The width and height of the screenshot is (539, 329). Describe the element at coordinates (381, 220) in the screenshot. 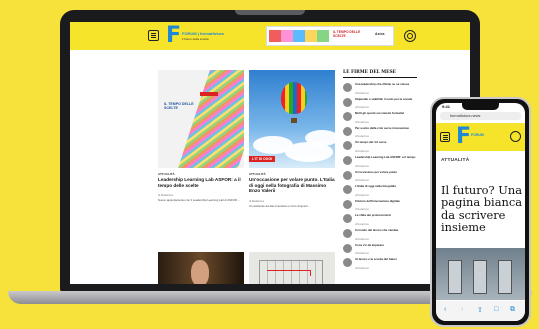

I see `sidebar-item: La sfida dei professionisti di Redazione` at that location.